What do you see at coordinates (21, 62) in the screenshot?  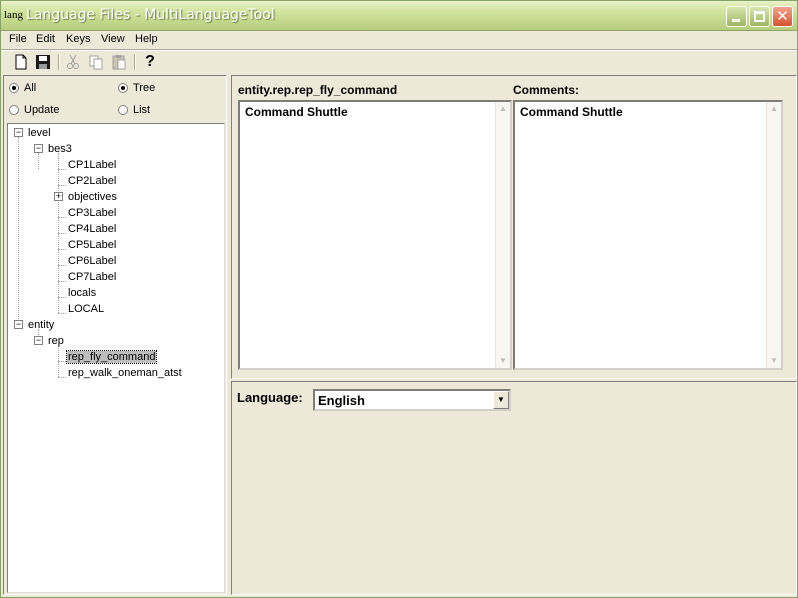 I see `new-file-icon` at bounding box center [21, 62].